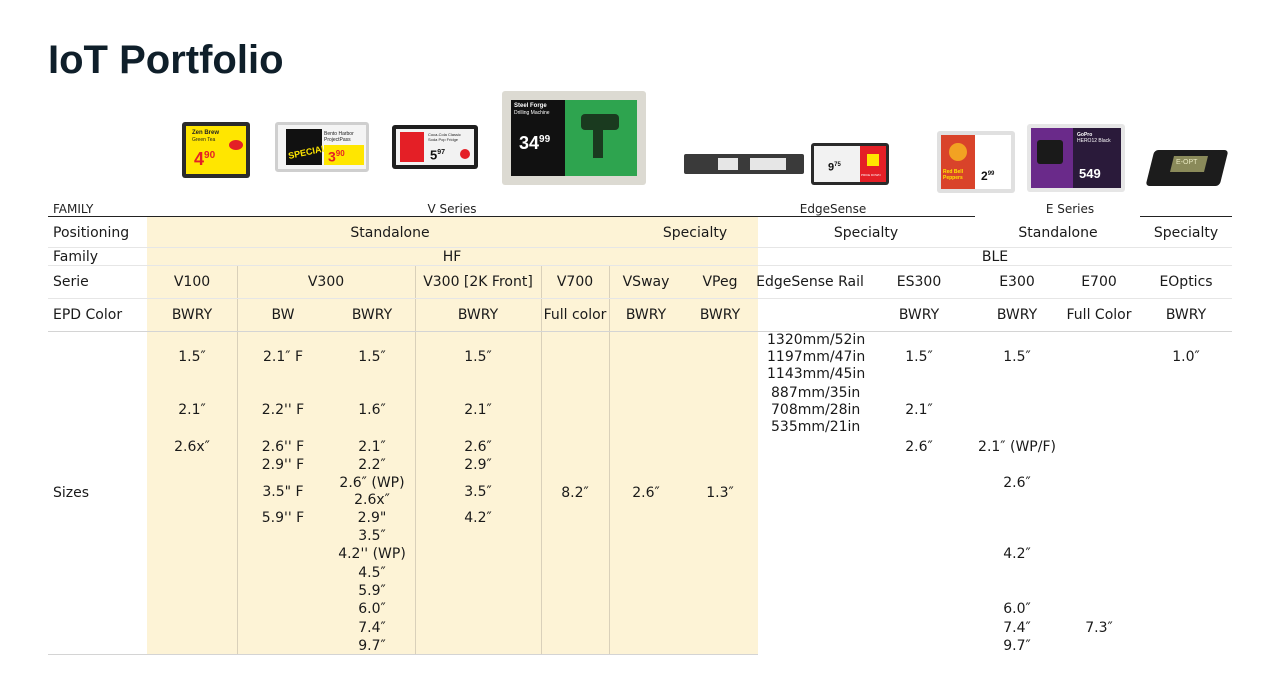  Describe the element at coordinates (283, 357) in the screenshot. I see `size-cell: 2.1″ F` at that location.